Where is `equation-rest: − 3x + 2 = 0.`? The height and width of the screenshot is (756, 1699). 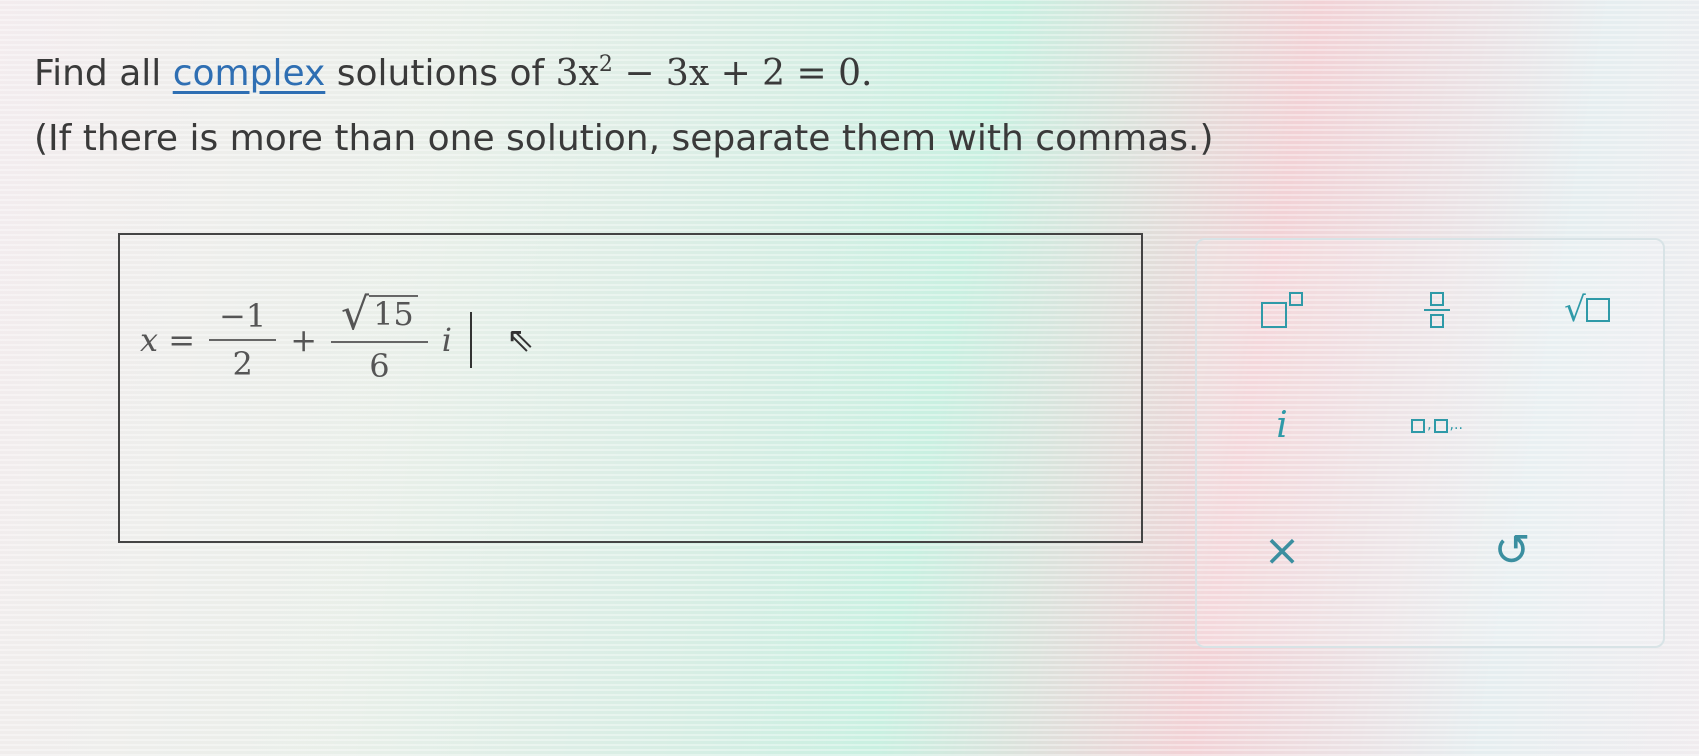 equation-rest: − 3x + 2 = 0. is located at coordinates (742, 73).